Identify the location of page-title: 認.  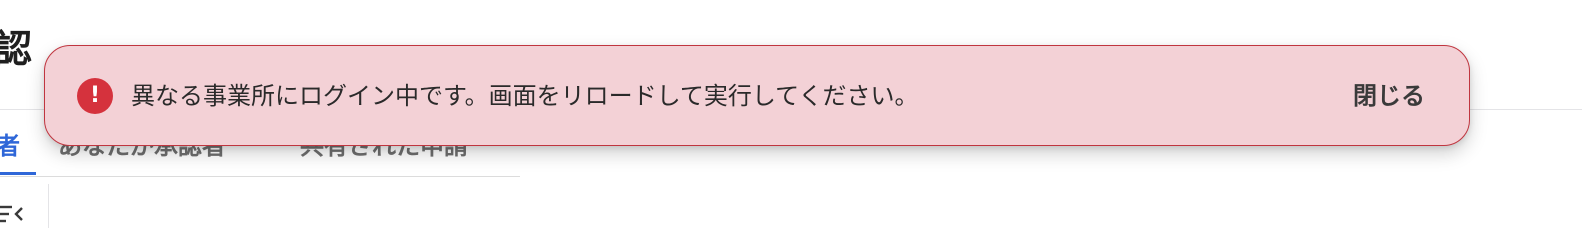
(16, 49).